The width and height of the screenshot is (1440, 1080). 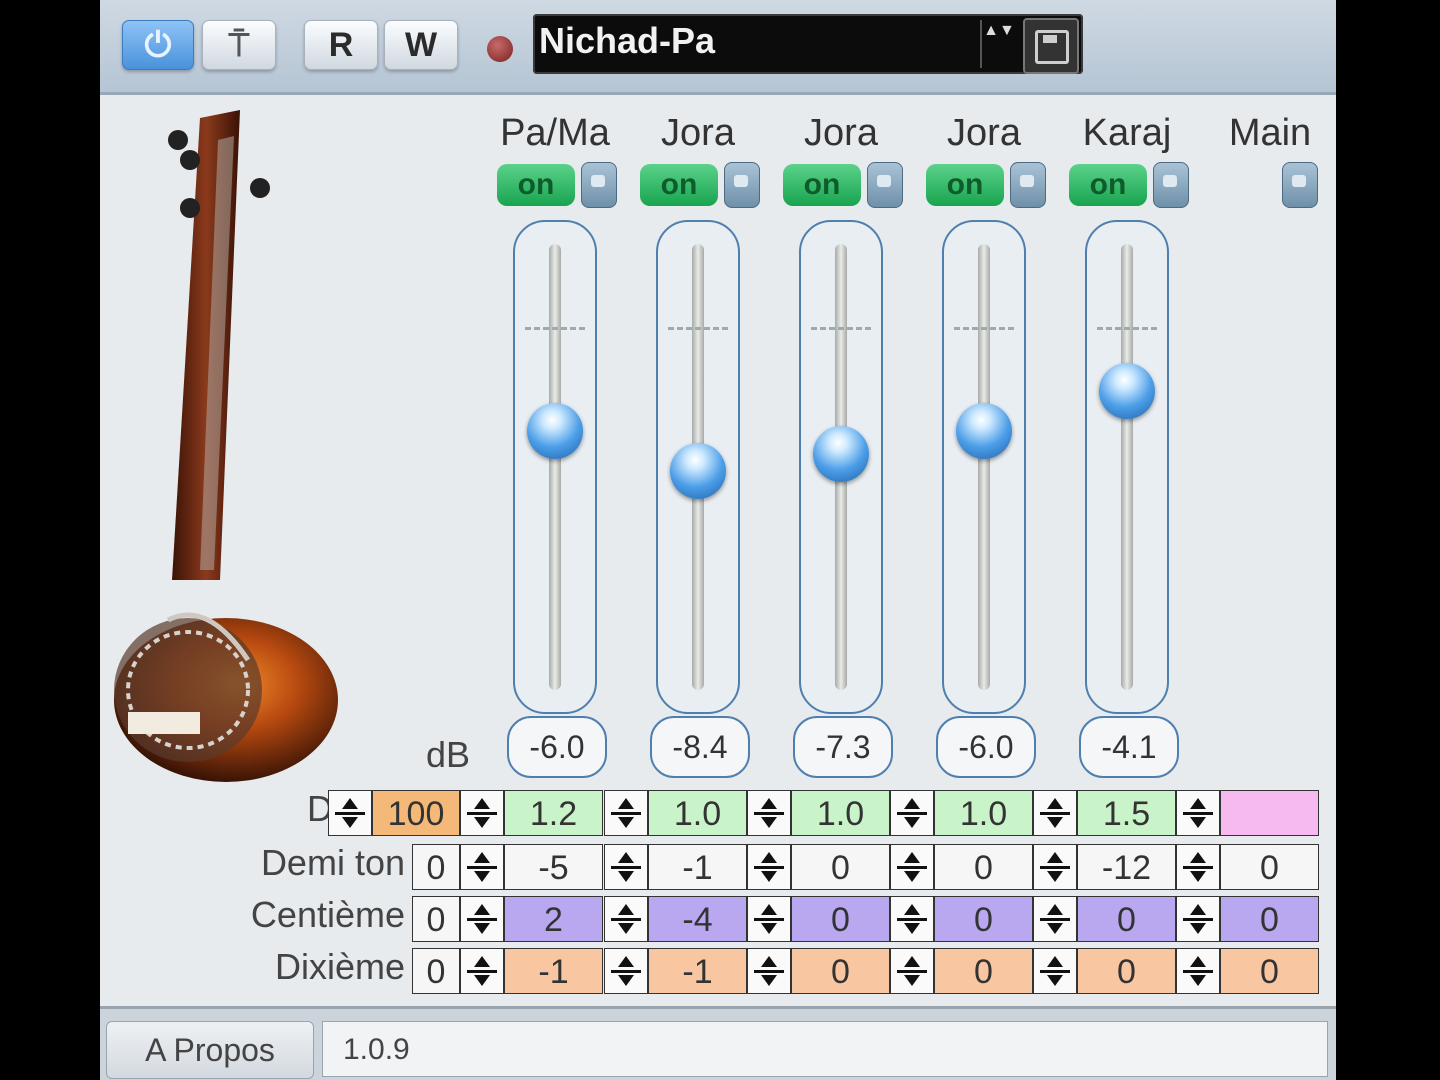 I want to click on save-preset-button, so click(x=1051, y=46).